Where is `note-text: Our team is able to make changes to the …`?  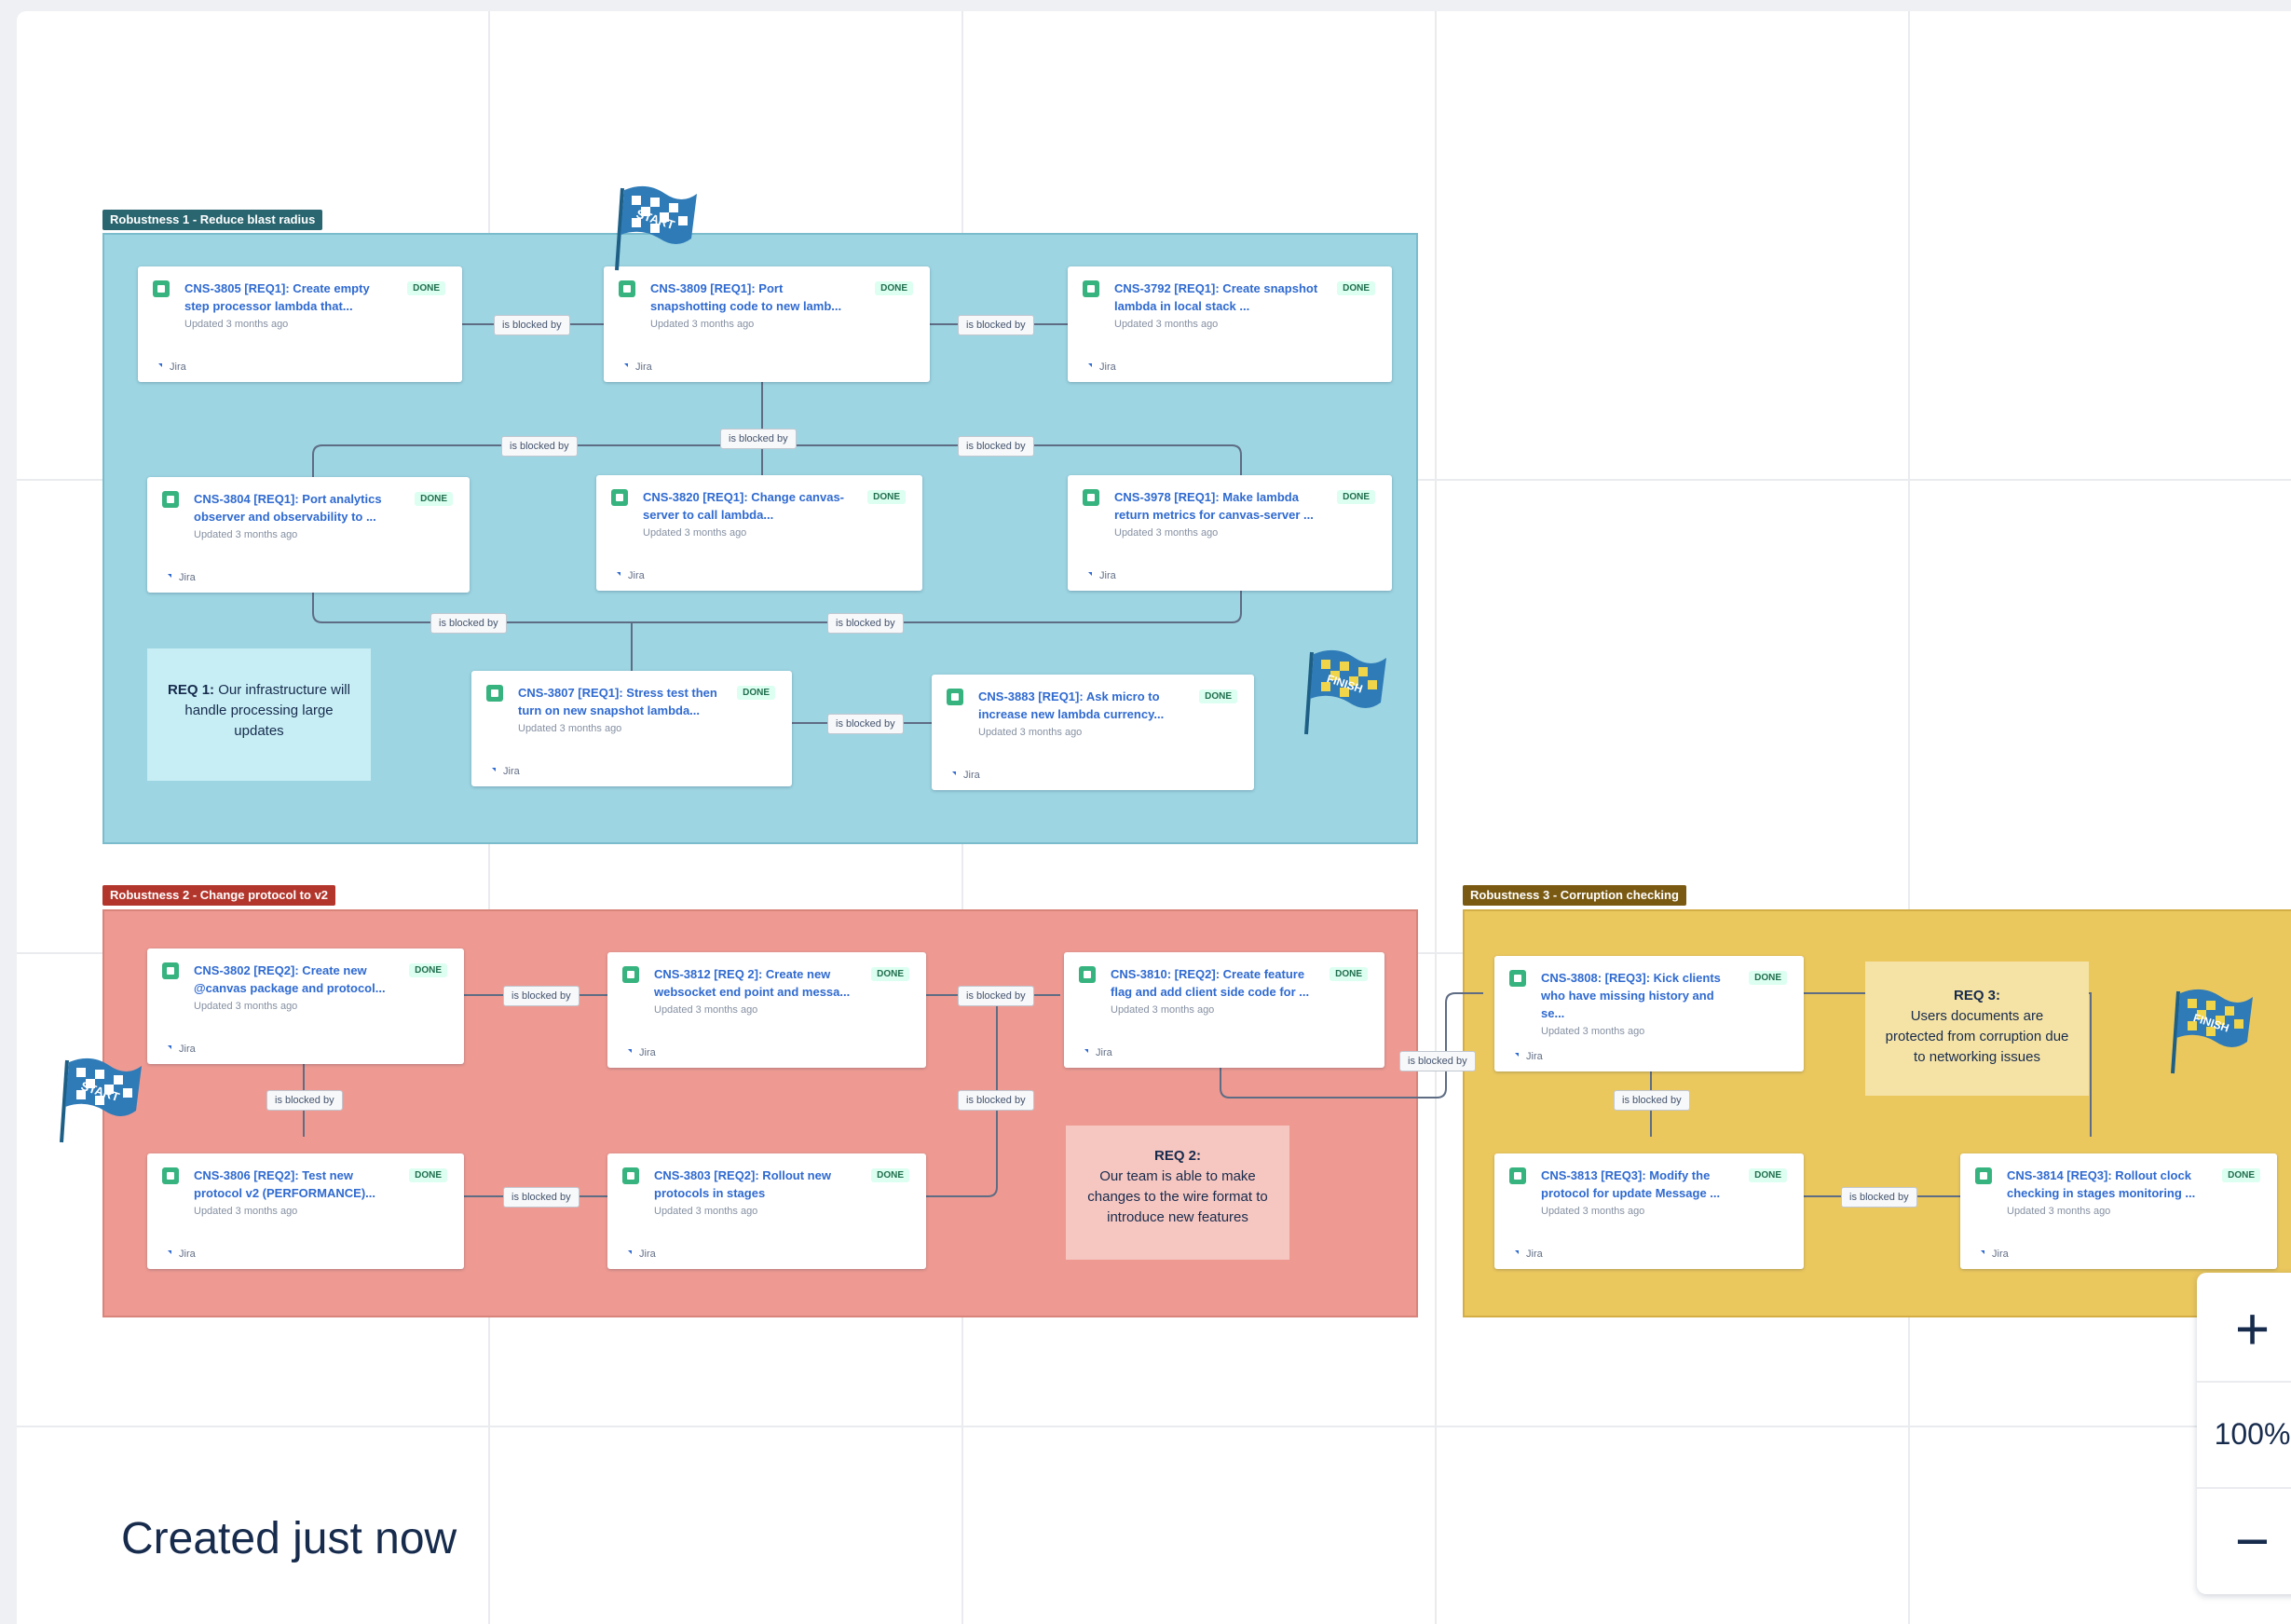 note-text: Our team is able to make changes to the … is located at coordinates (1177, 1196).